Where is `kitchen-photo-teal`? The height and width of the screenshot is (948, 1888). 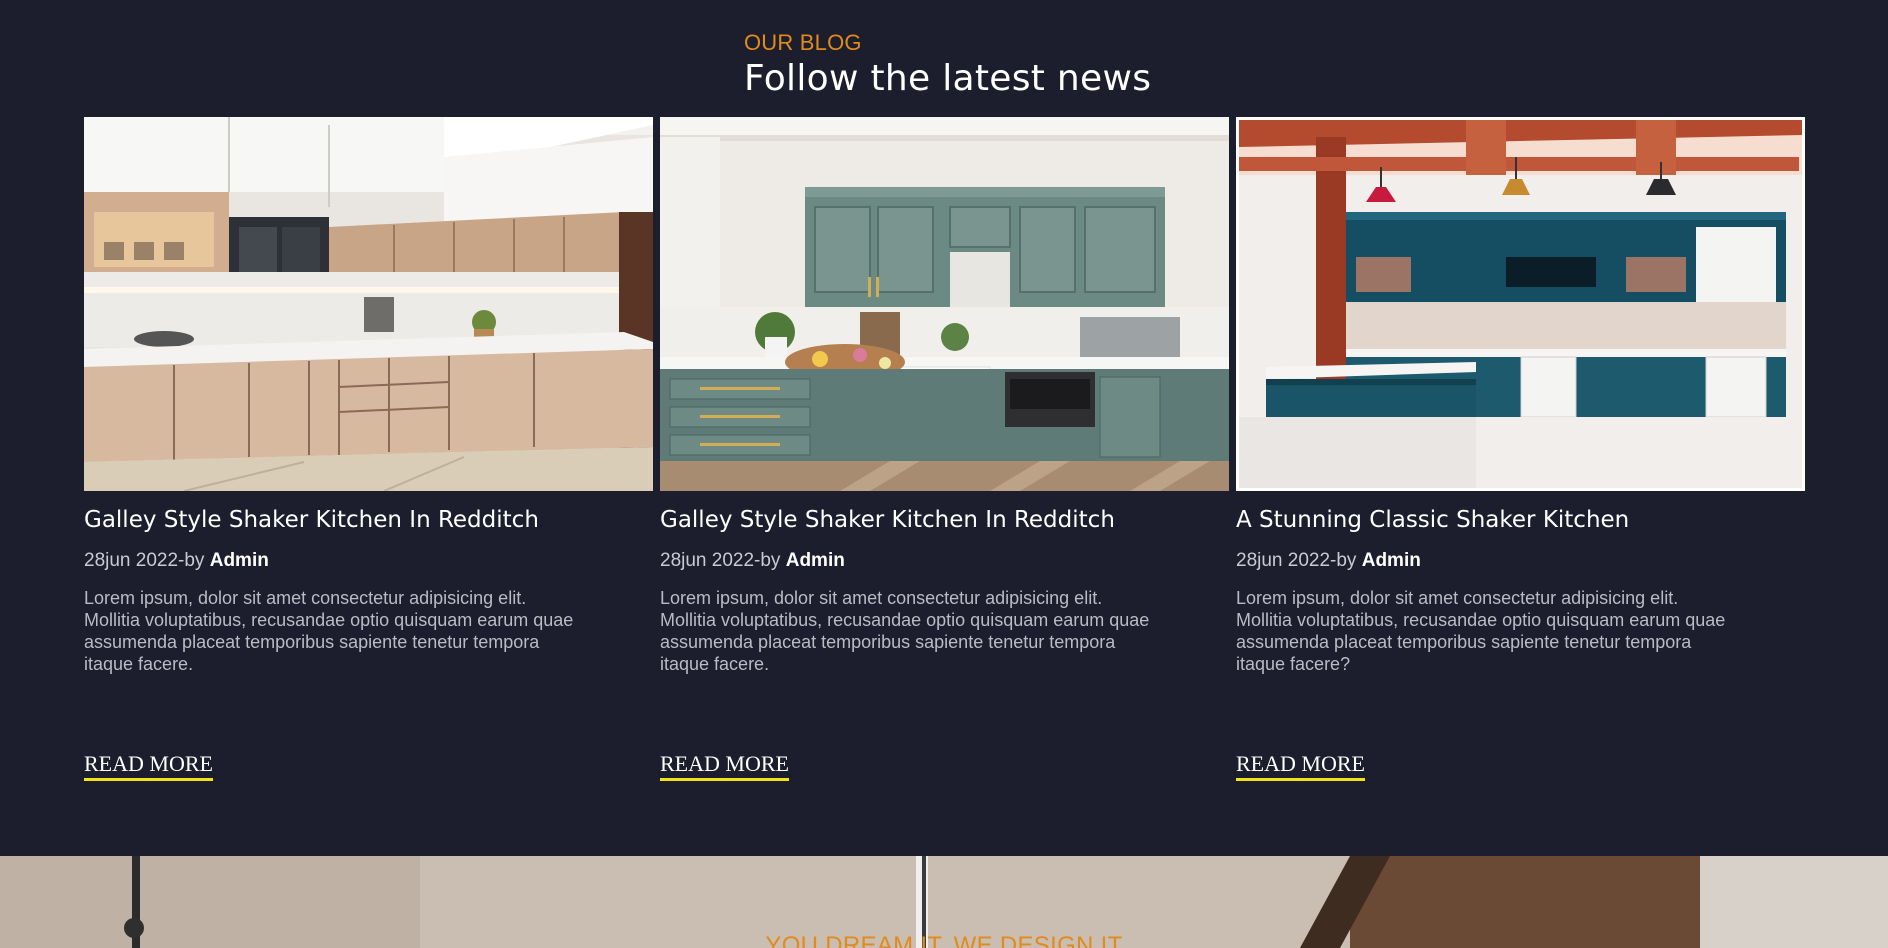
kitchen-photo-teal is located at coordinates (1520, 304).